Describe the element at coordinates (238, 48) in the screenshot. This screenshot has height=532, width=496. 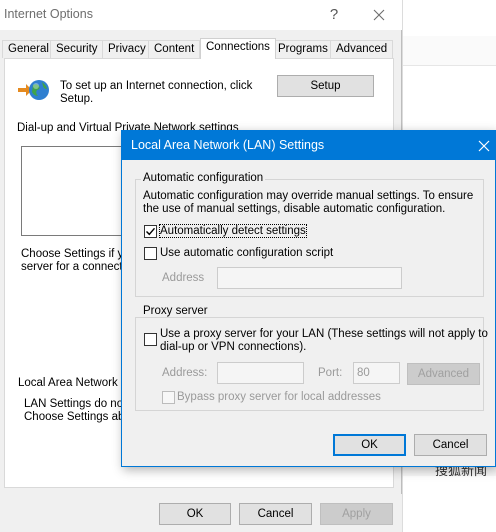
I see `tab-connections: Connections` at that location.